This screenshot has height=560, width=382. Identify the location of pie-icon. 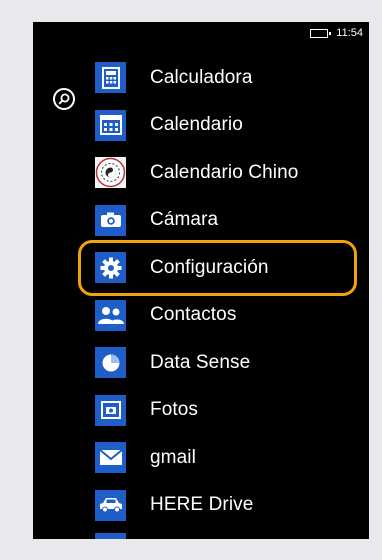
(110, 363).